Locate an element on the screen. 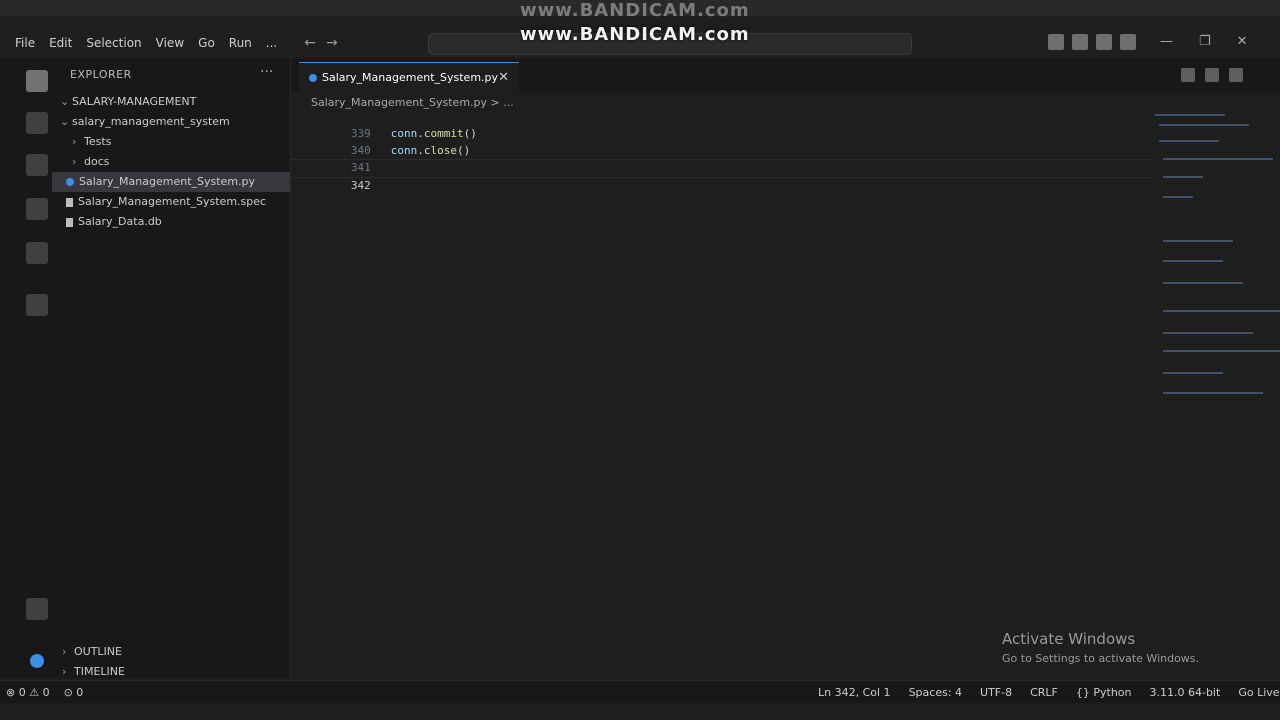 The width and height of the screenshot is (1280, 720). list-item: › docs is located at coordinates (171, 162).